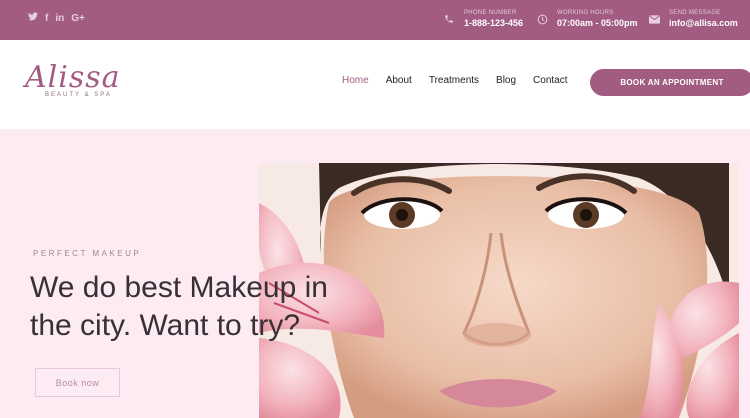  What do you see at coordinates (670, 82) in the screenshot?
I see `book-appointment-button: BOOK AN APPOINTMENT` at bounding box center [670, 82].